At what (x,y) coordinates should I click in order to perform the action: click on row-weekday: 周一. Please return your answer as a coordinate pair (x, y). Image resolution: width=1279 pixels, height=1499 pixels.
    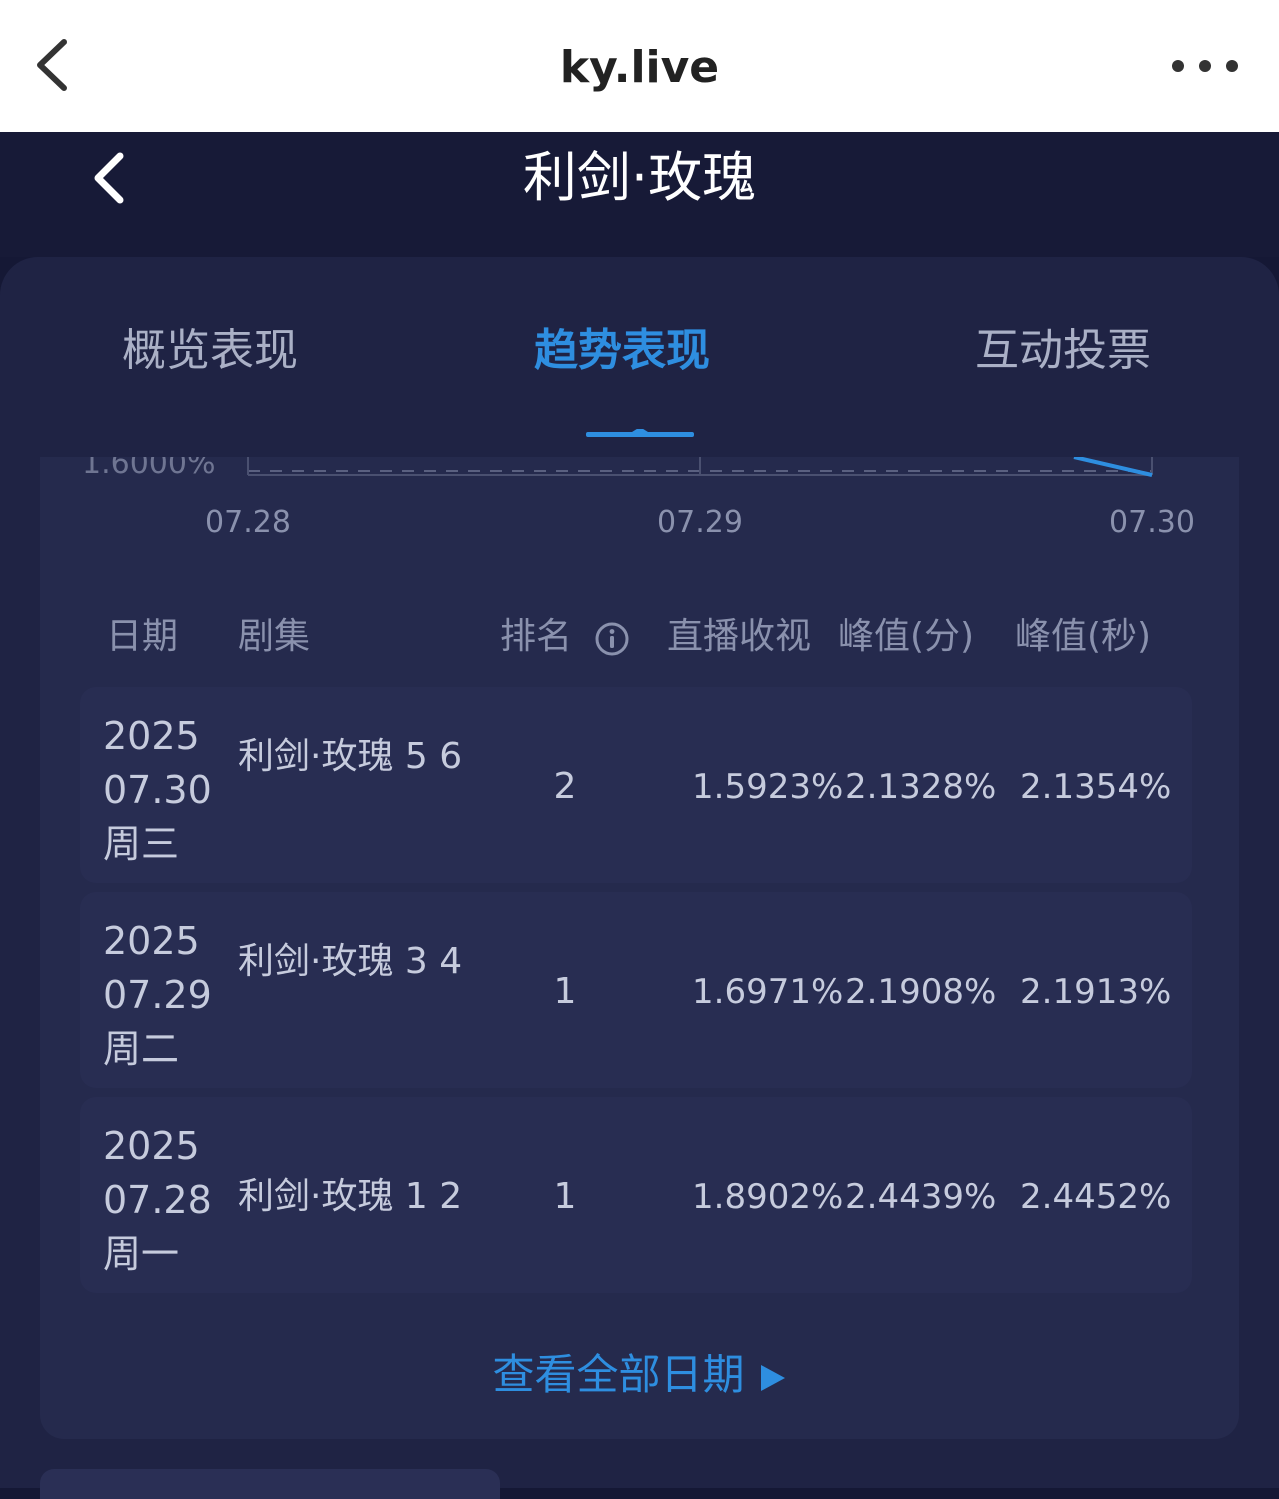
    Looking at the image, I should click on (141, 1254).